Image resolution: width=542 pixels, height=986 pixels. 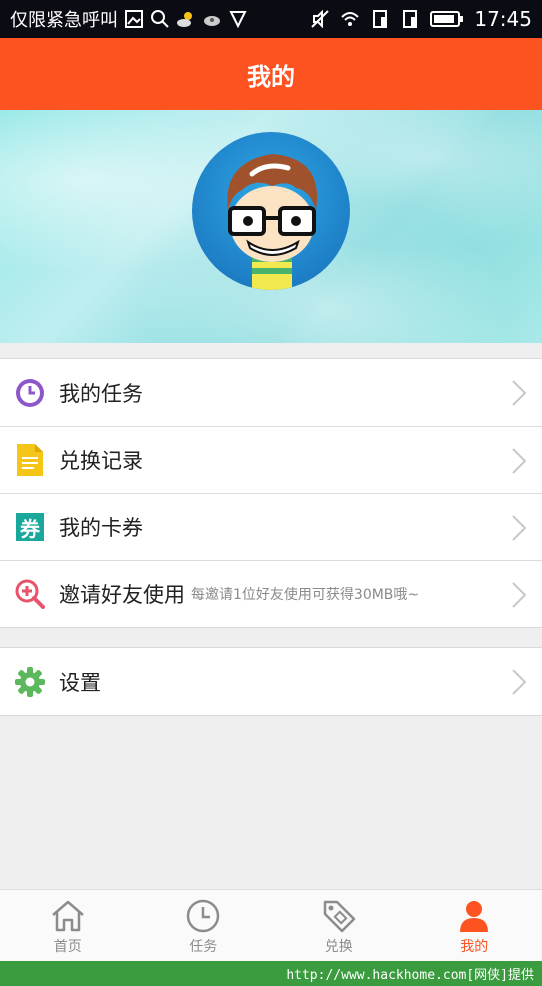 What do you see at coordinates (271, 973) in the screenshot?
I see `watermark-footer: http://www.hackhome.com[网侠]提供` at bounding box center [271, 973].